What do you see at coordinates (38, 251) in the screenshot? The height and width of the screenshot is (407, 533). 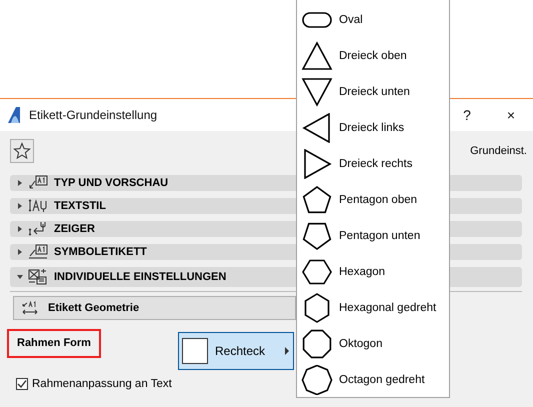 I see `symbol-label-icon` at bounding box center [38, 251].